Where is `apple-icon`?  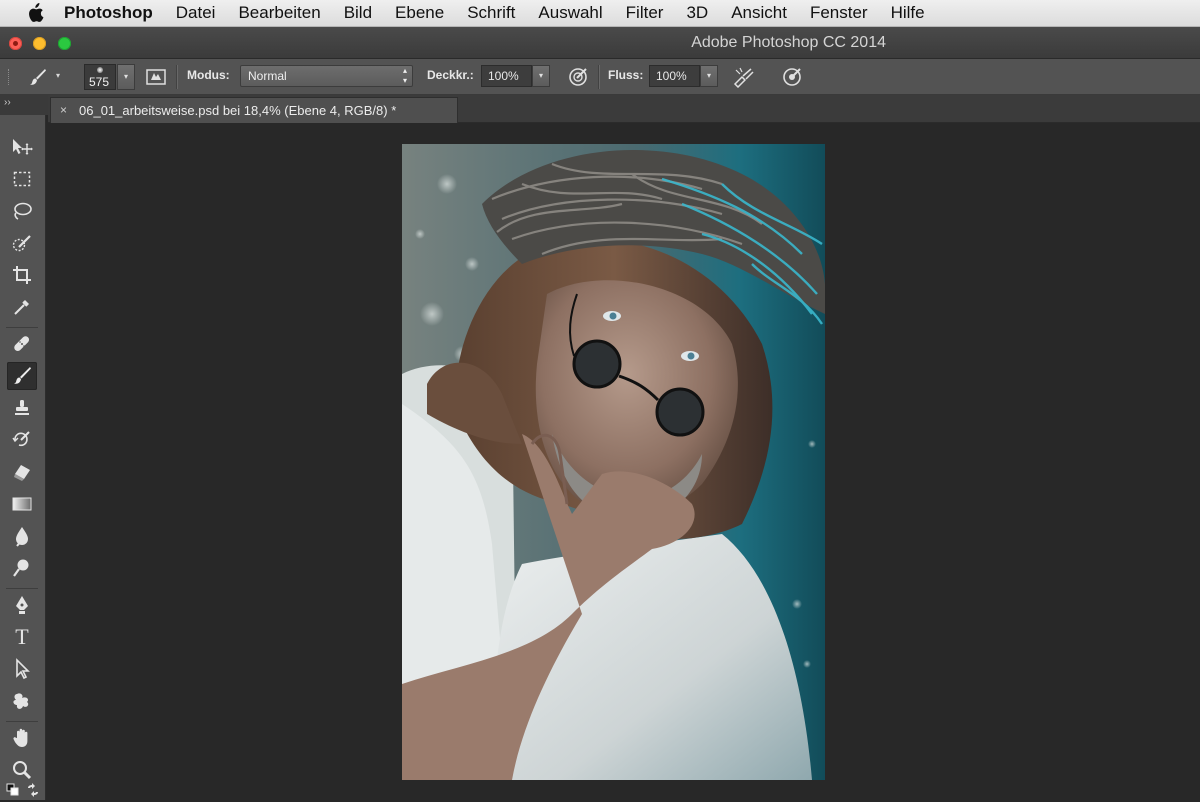
apple-icon is located at coordinates (35, 13).